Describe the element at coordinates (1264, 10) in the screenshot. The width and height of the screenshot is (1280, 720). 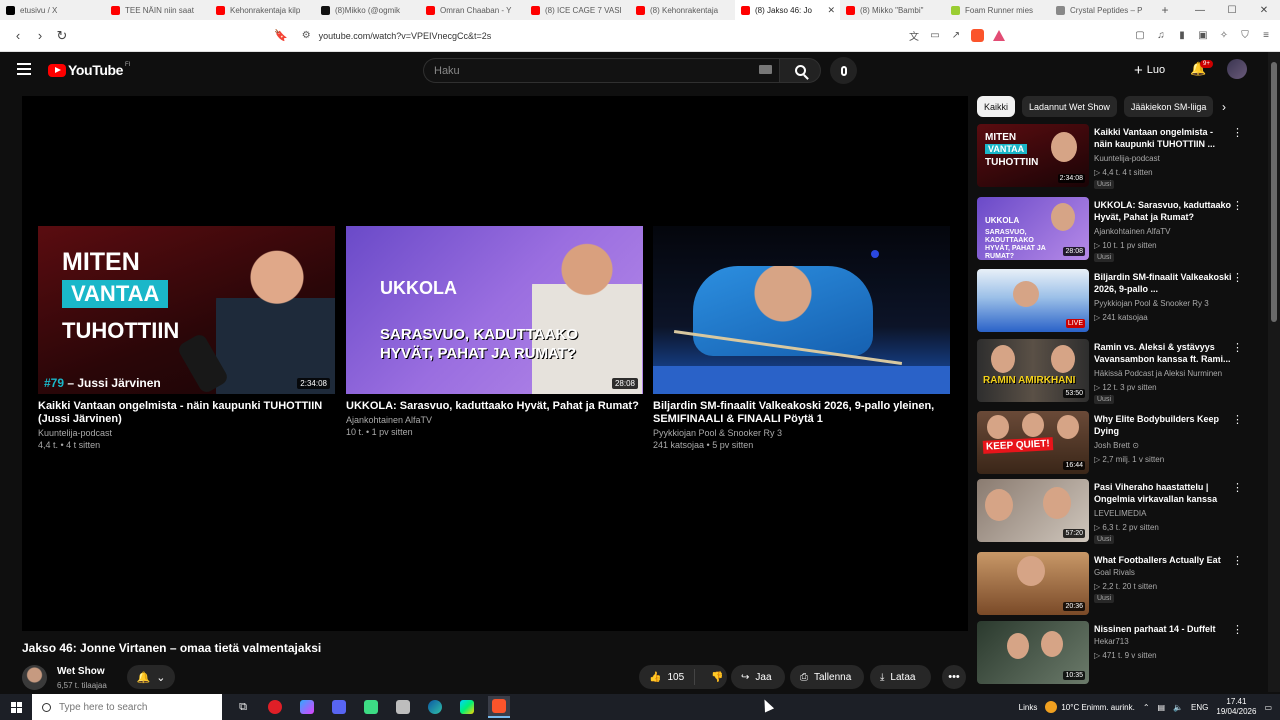
I see `close-window-icon: ✕` at that location.